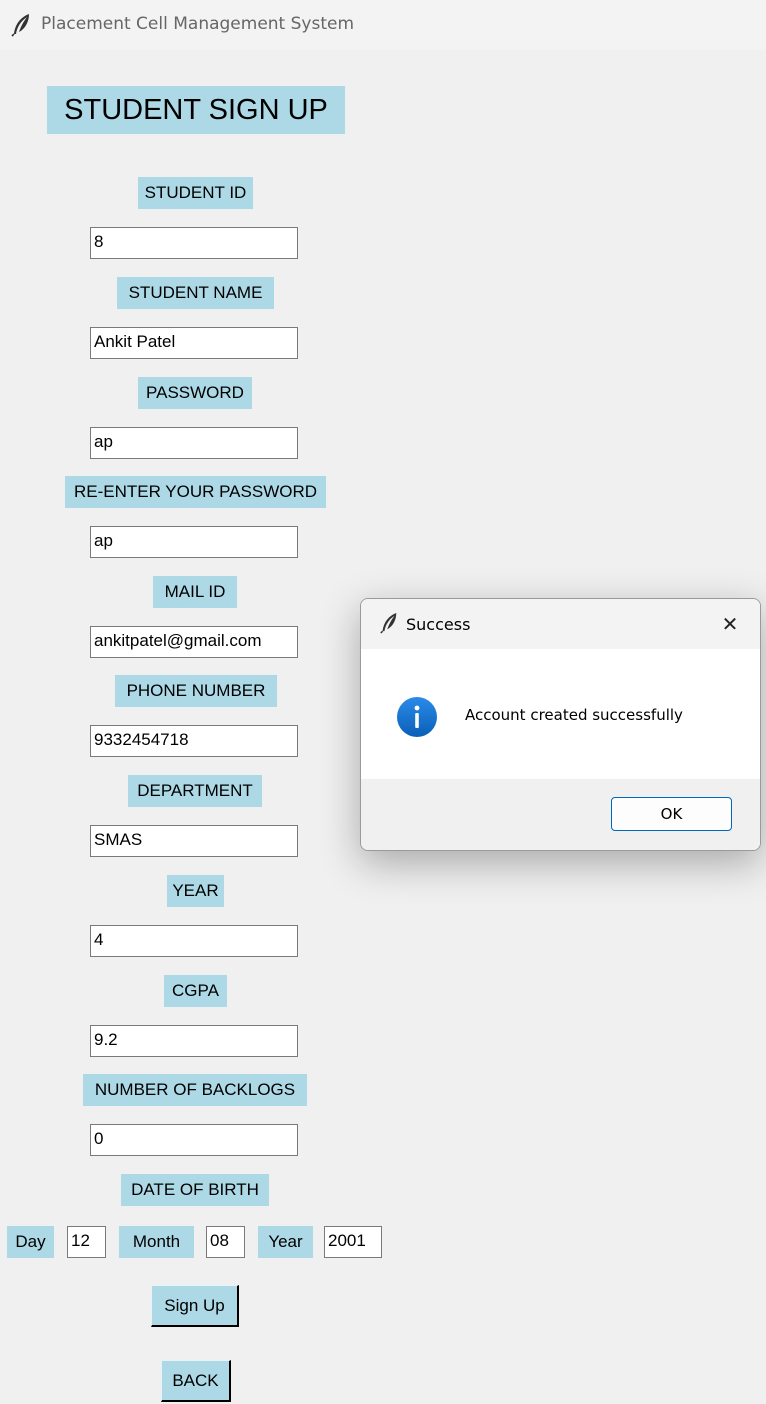 This screenshot has height=1404, width=766. I want to click on dob-year-label: Year, so click(285, 1242).